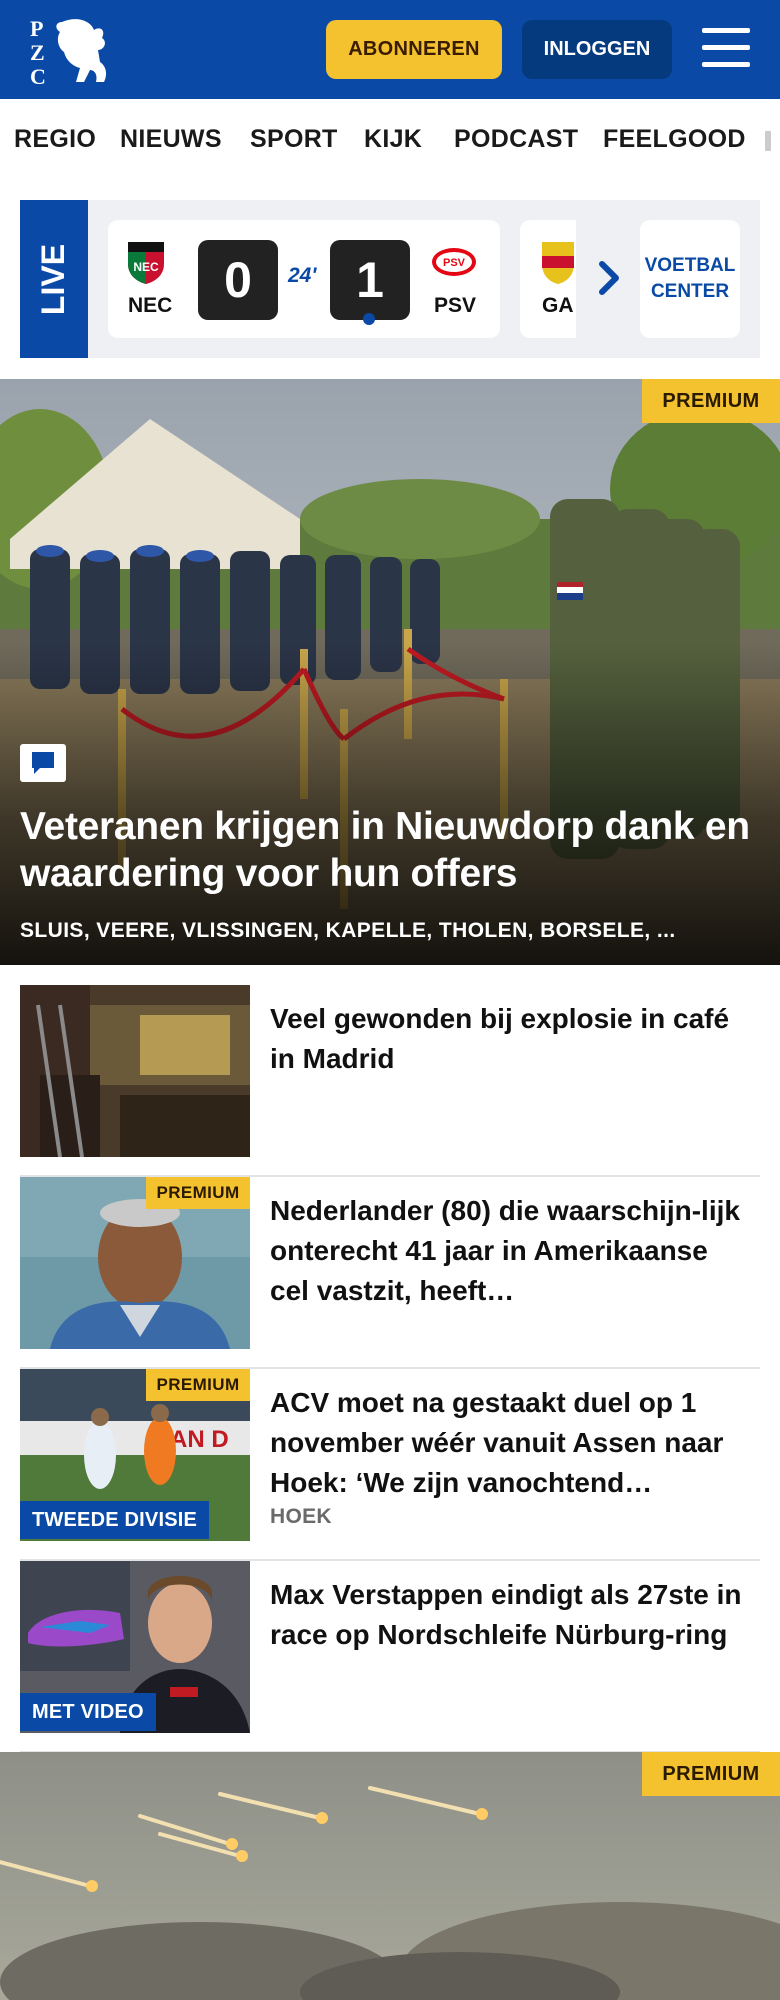 The image size is (780, 2000). Describe the element at coordinates (150, 305) in the screenshot. I see `home-team-name: NEC` at that location.